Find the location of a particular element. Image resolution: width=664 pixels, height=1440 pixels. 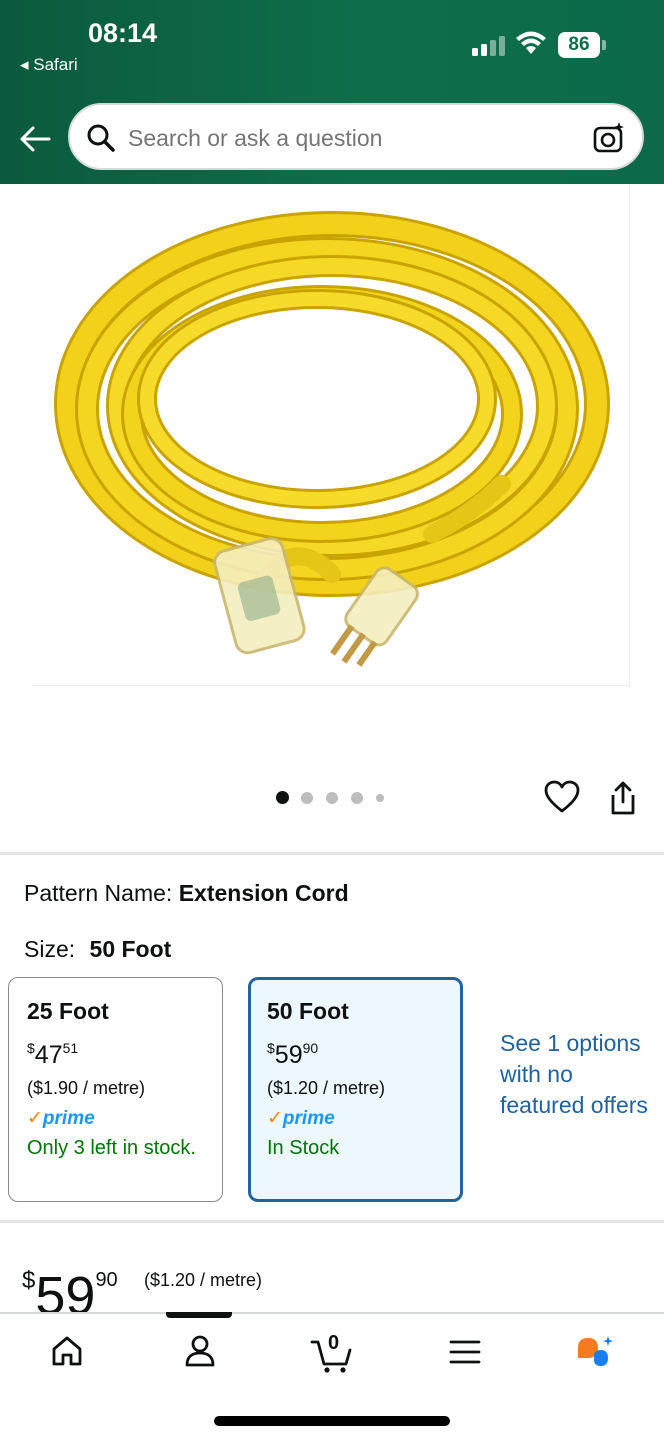

battery-icon: 86 is located at coordinates (582, 45).